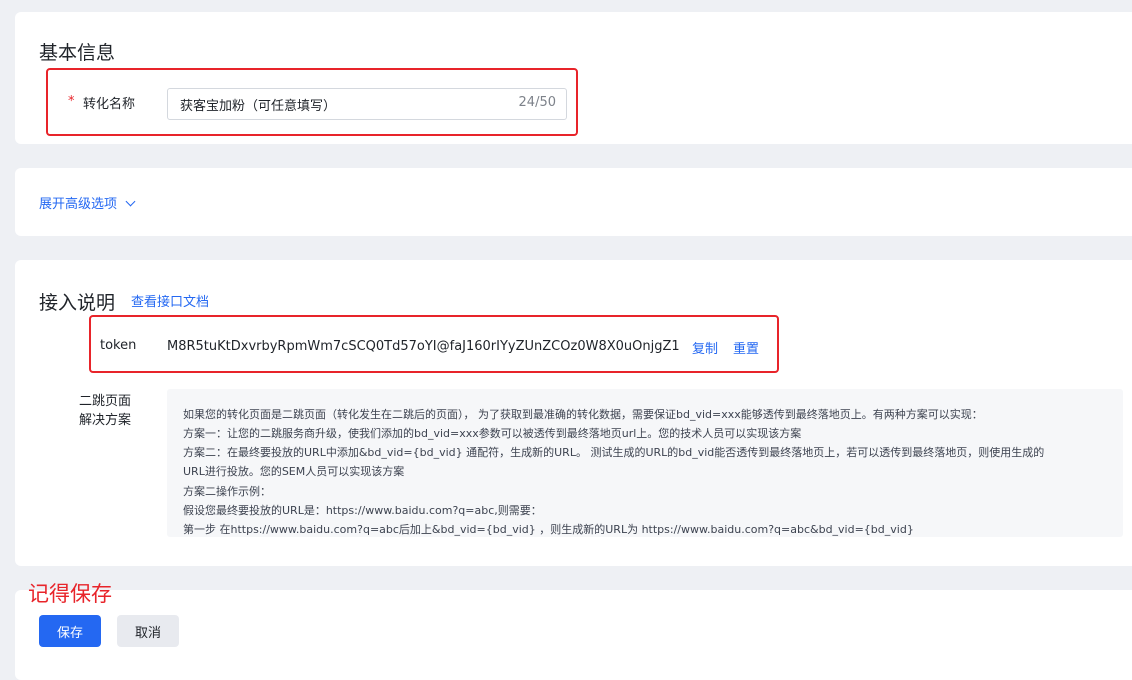 The width and height of the screenshot is (1132, 680). Describe the element at coordinates (148, 631) in the screenshot. I see `cancel-button: 取消` at that location.